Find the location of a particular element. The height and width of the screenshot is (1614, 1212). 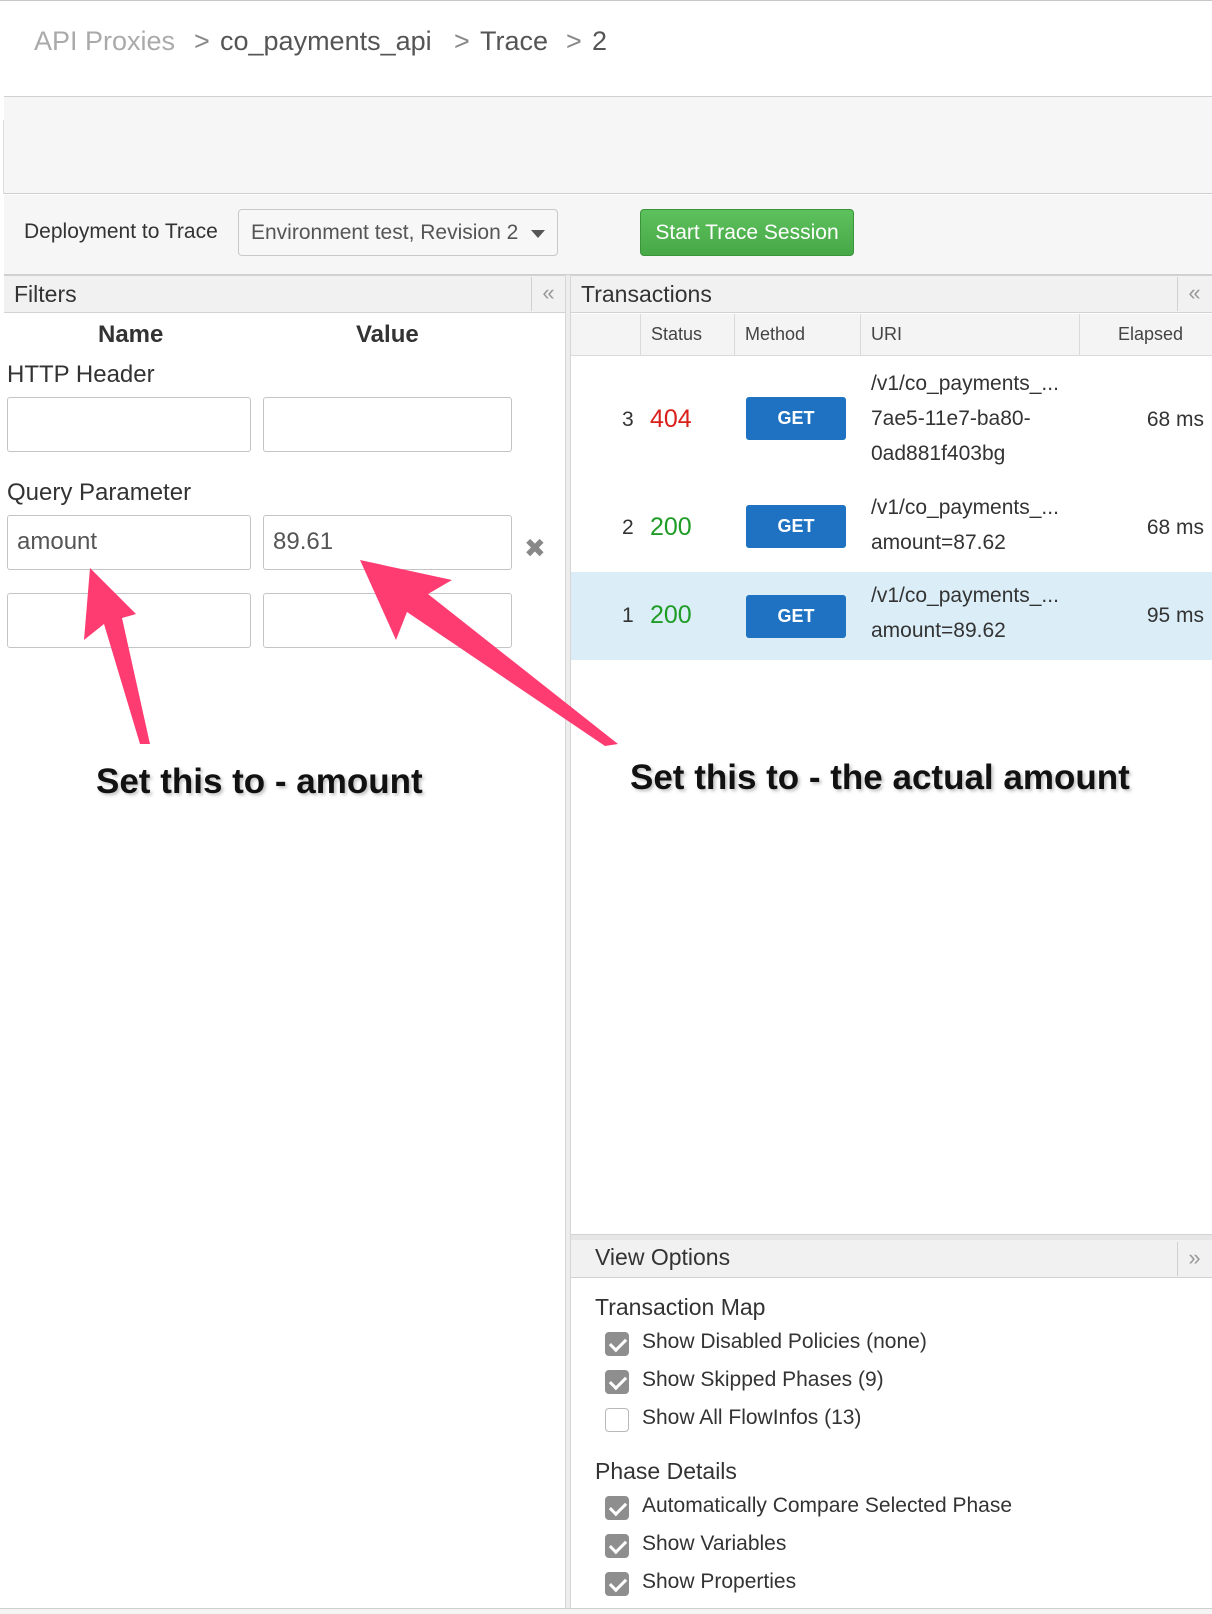

query-parameter-label: Query Parameter is located at coordinates (99, 492).